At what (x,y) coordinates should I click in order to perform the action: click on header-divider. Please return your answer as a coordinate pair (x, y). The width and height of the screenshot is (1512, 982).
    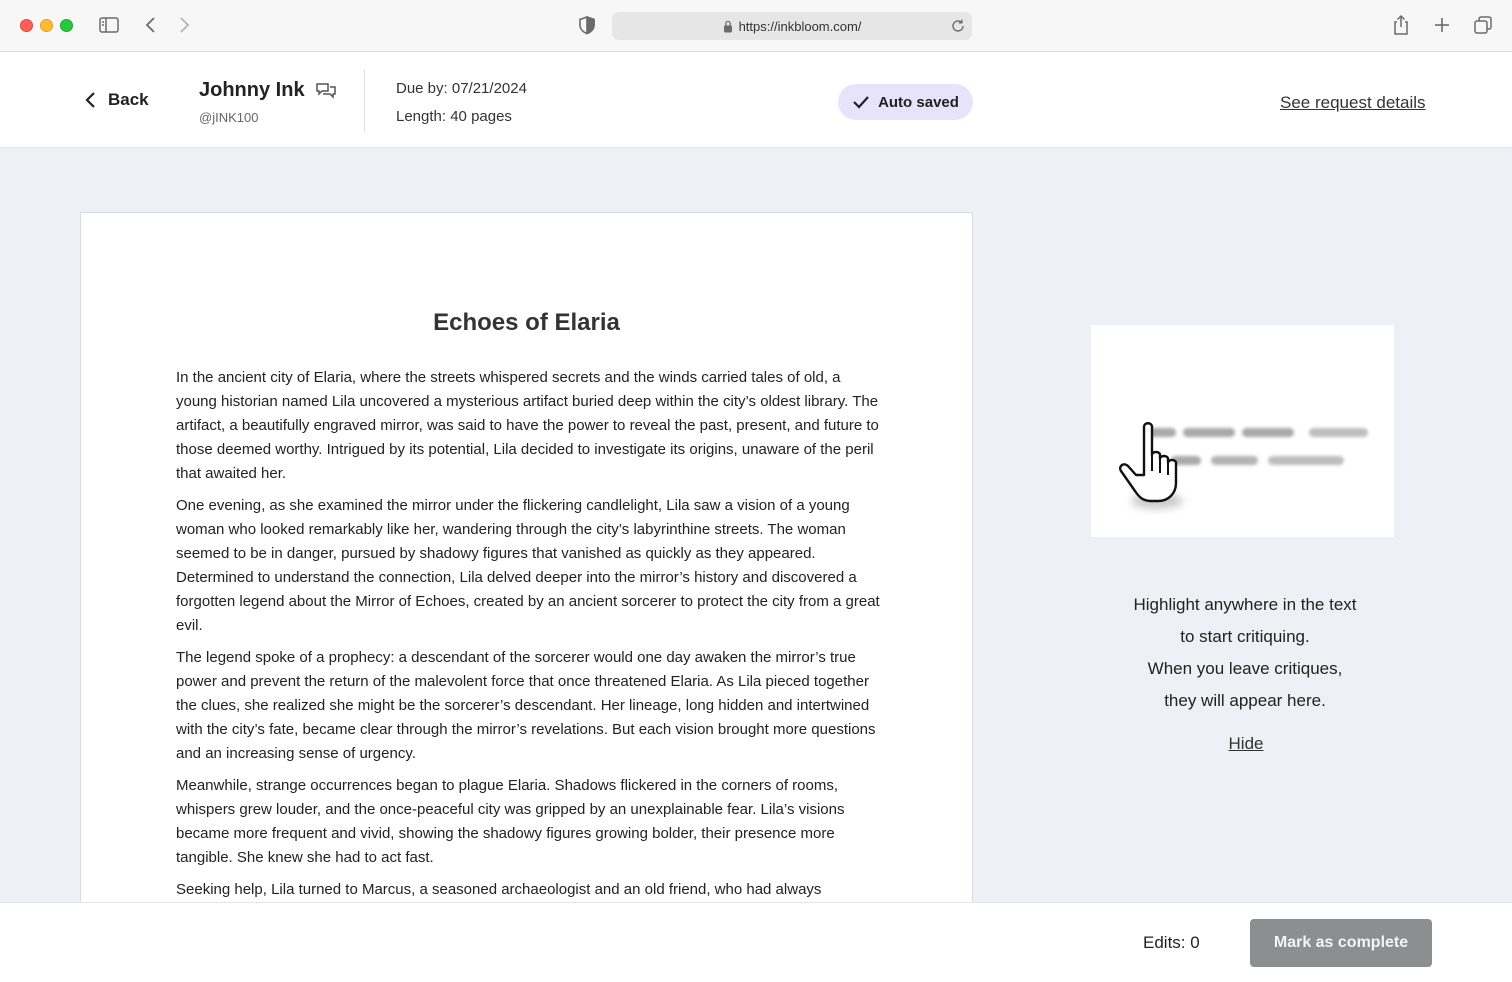
    Looking at the image, I should click on (364, 101).